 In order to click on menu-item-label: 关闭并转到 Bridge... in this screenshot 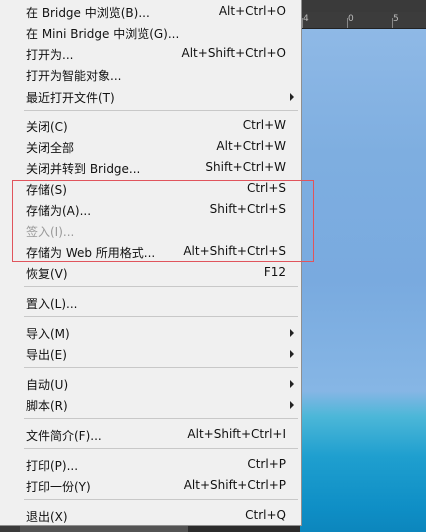, I will do `click(83, 169)`.